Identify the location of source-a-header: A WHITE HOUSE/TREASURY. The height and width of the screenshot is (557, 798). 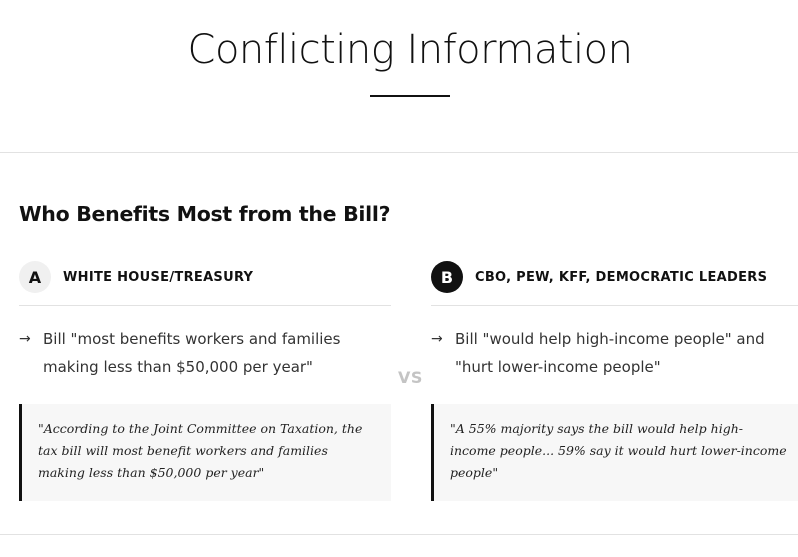
(205, 277).